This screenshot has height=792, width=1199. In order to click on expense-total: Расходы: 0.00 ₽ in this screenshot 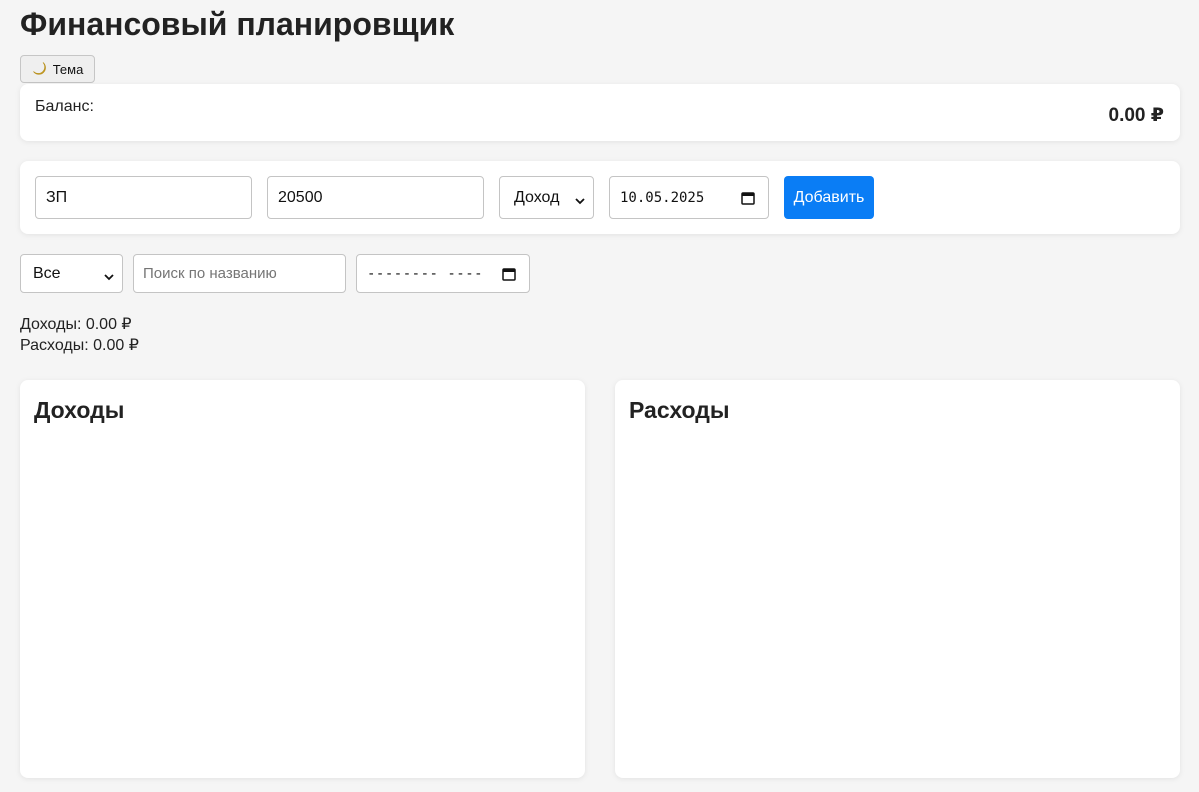, I will do `click(79, 345)`.